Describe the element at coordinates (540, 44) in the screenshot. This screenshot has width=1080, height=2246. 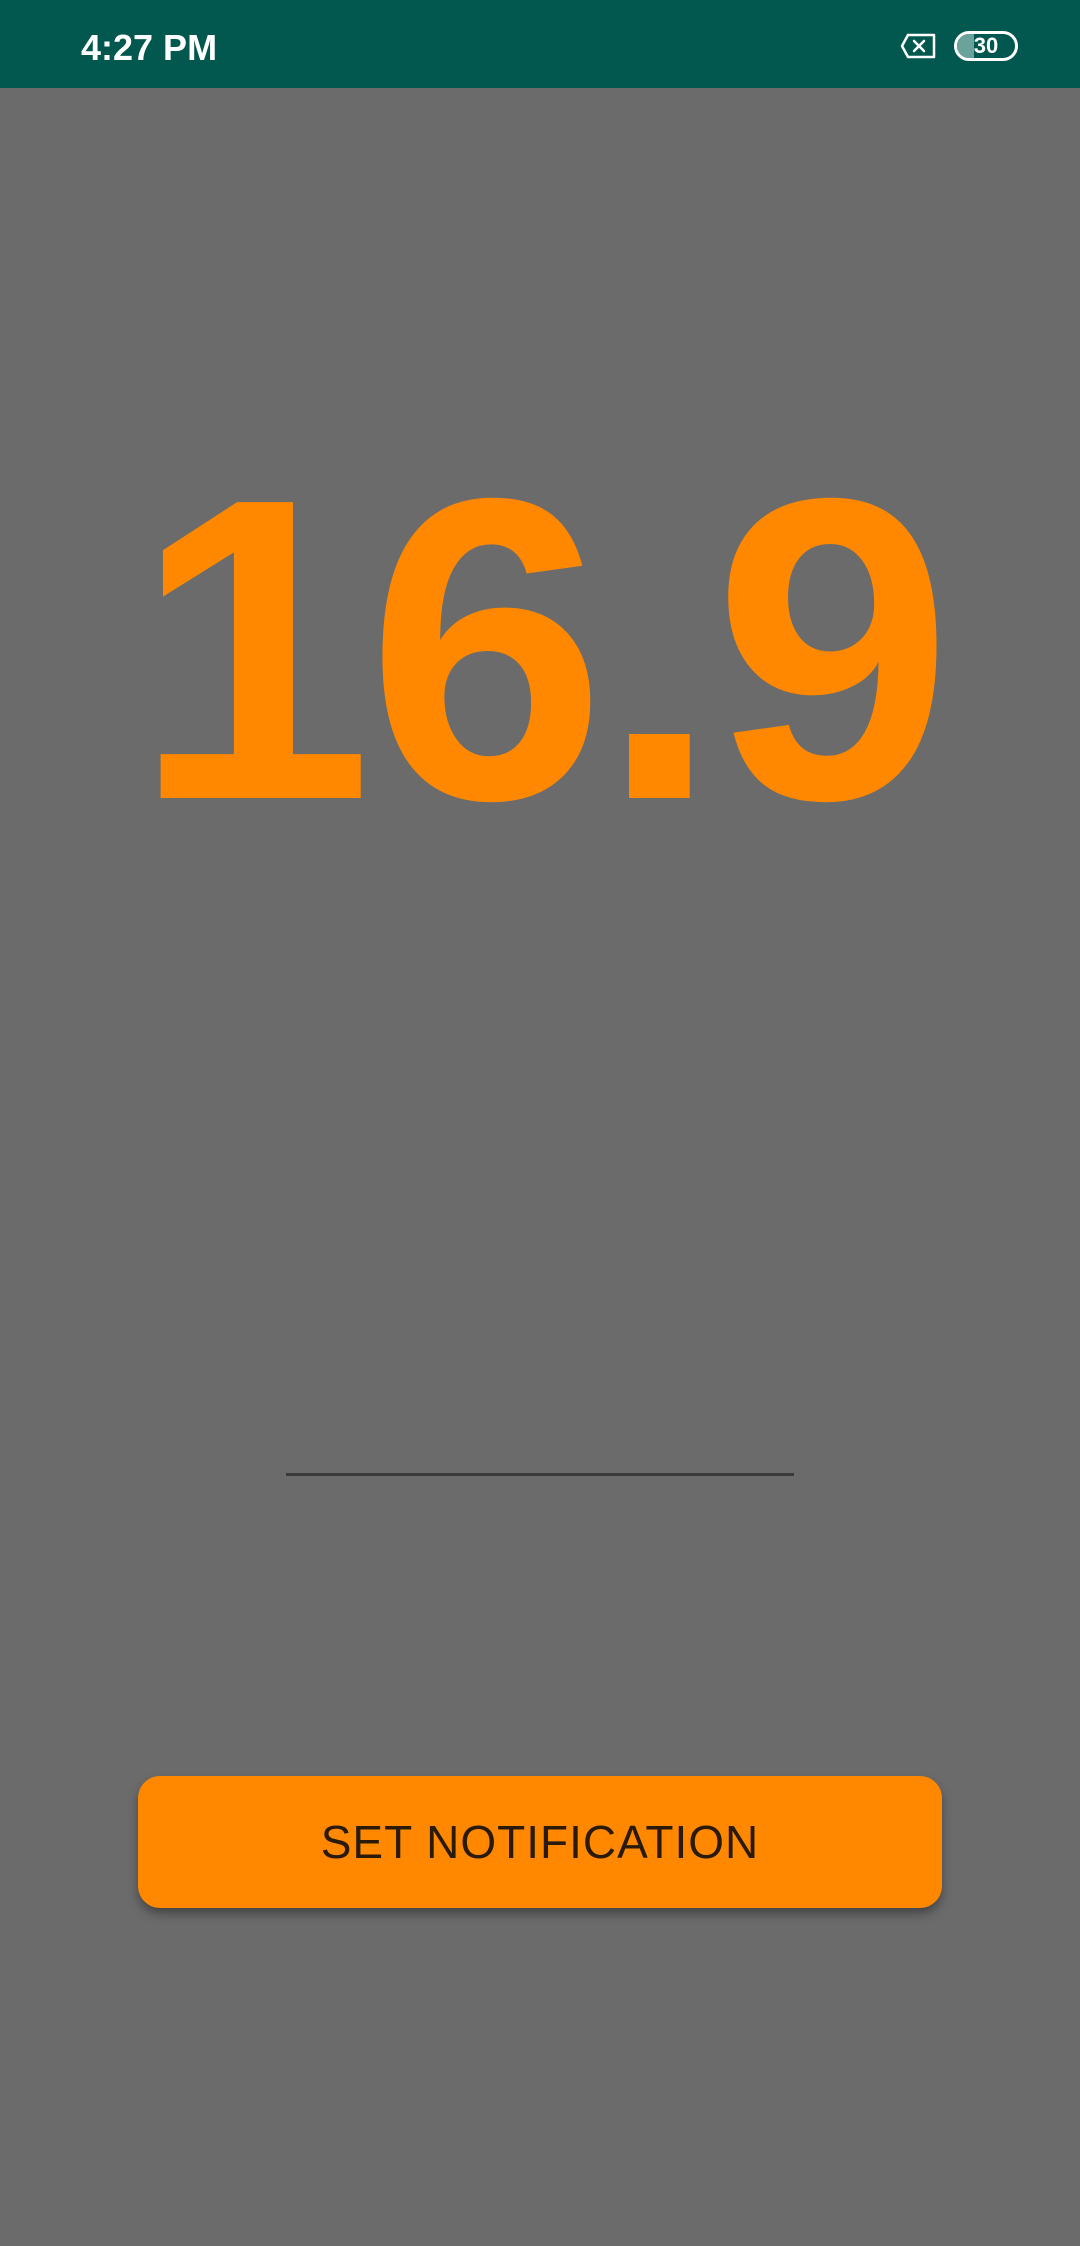
I see `status-bar: 4:27 PM 30` at that location.